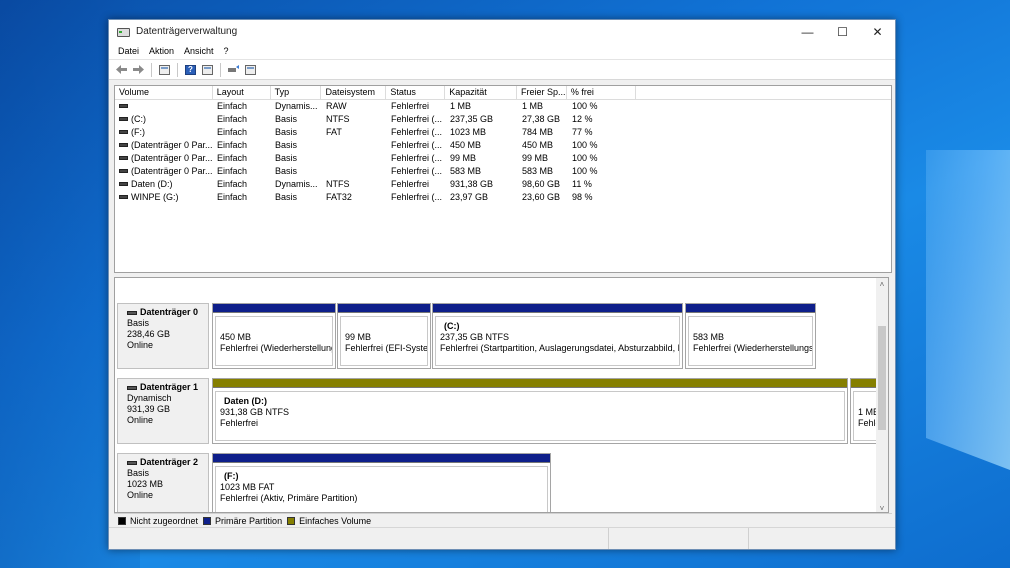 This screenshot has width=1010, height=568. Describe the element at coordinates (882, 507) in the screenshot. I see `scroll-down-button: ˅` at that location.